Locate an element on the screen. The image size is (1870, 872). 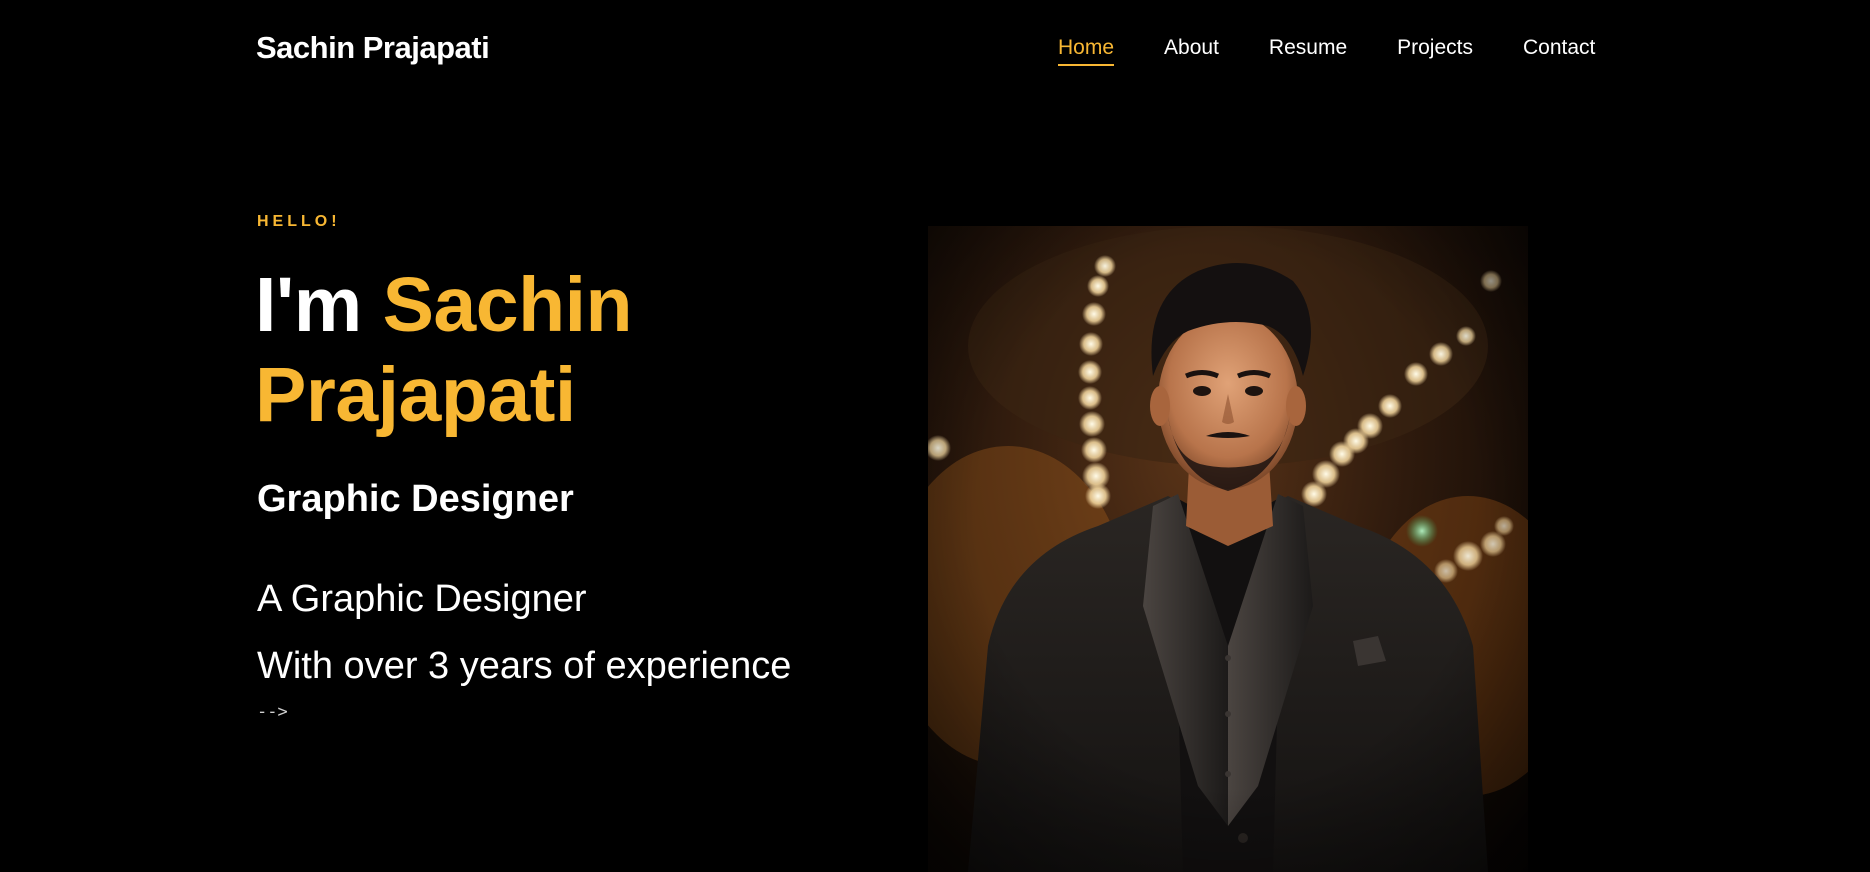
brand-logo: Sachin Prajapati is located at coordinates (373, 48).